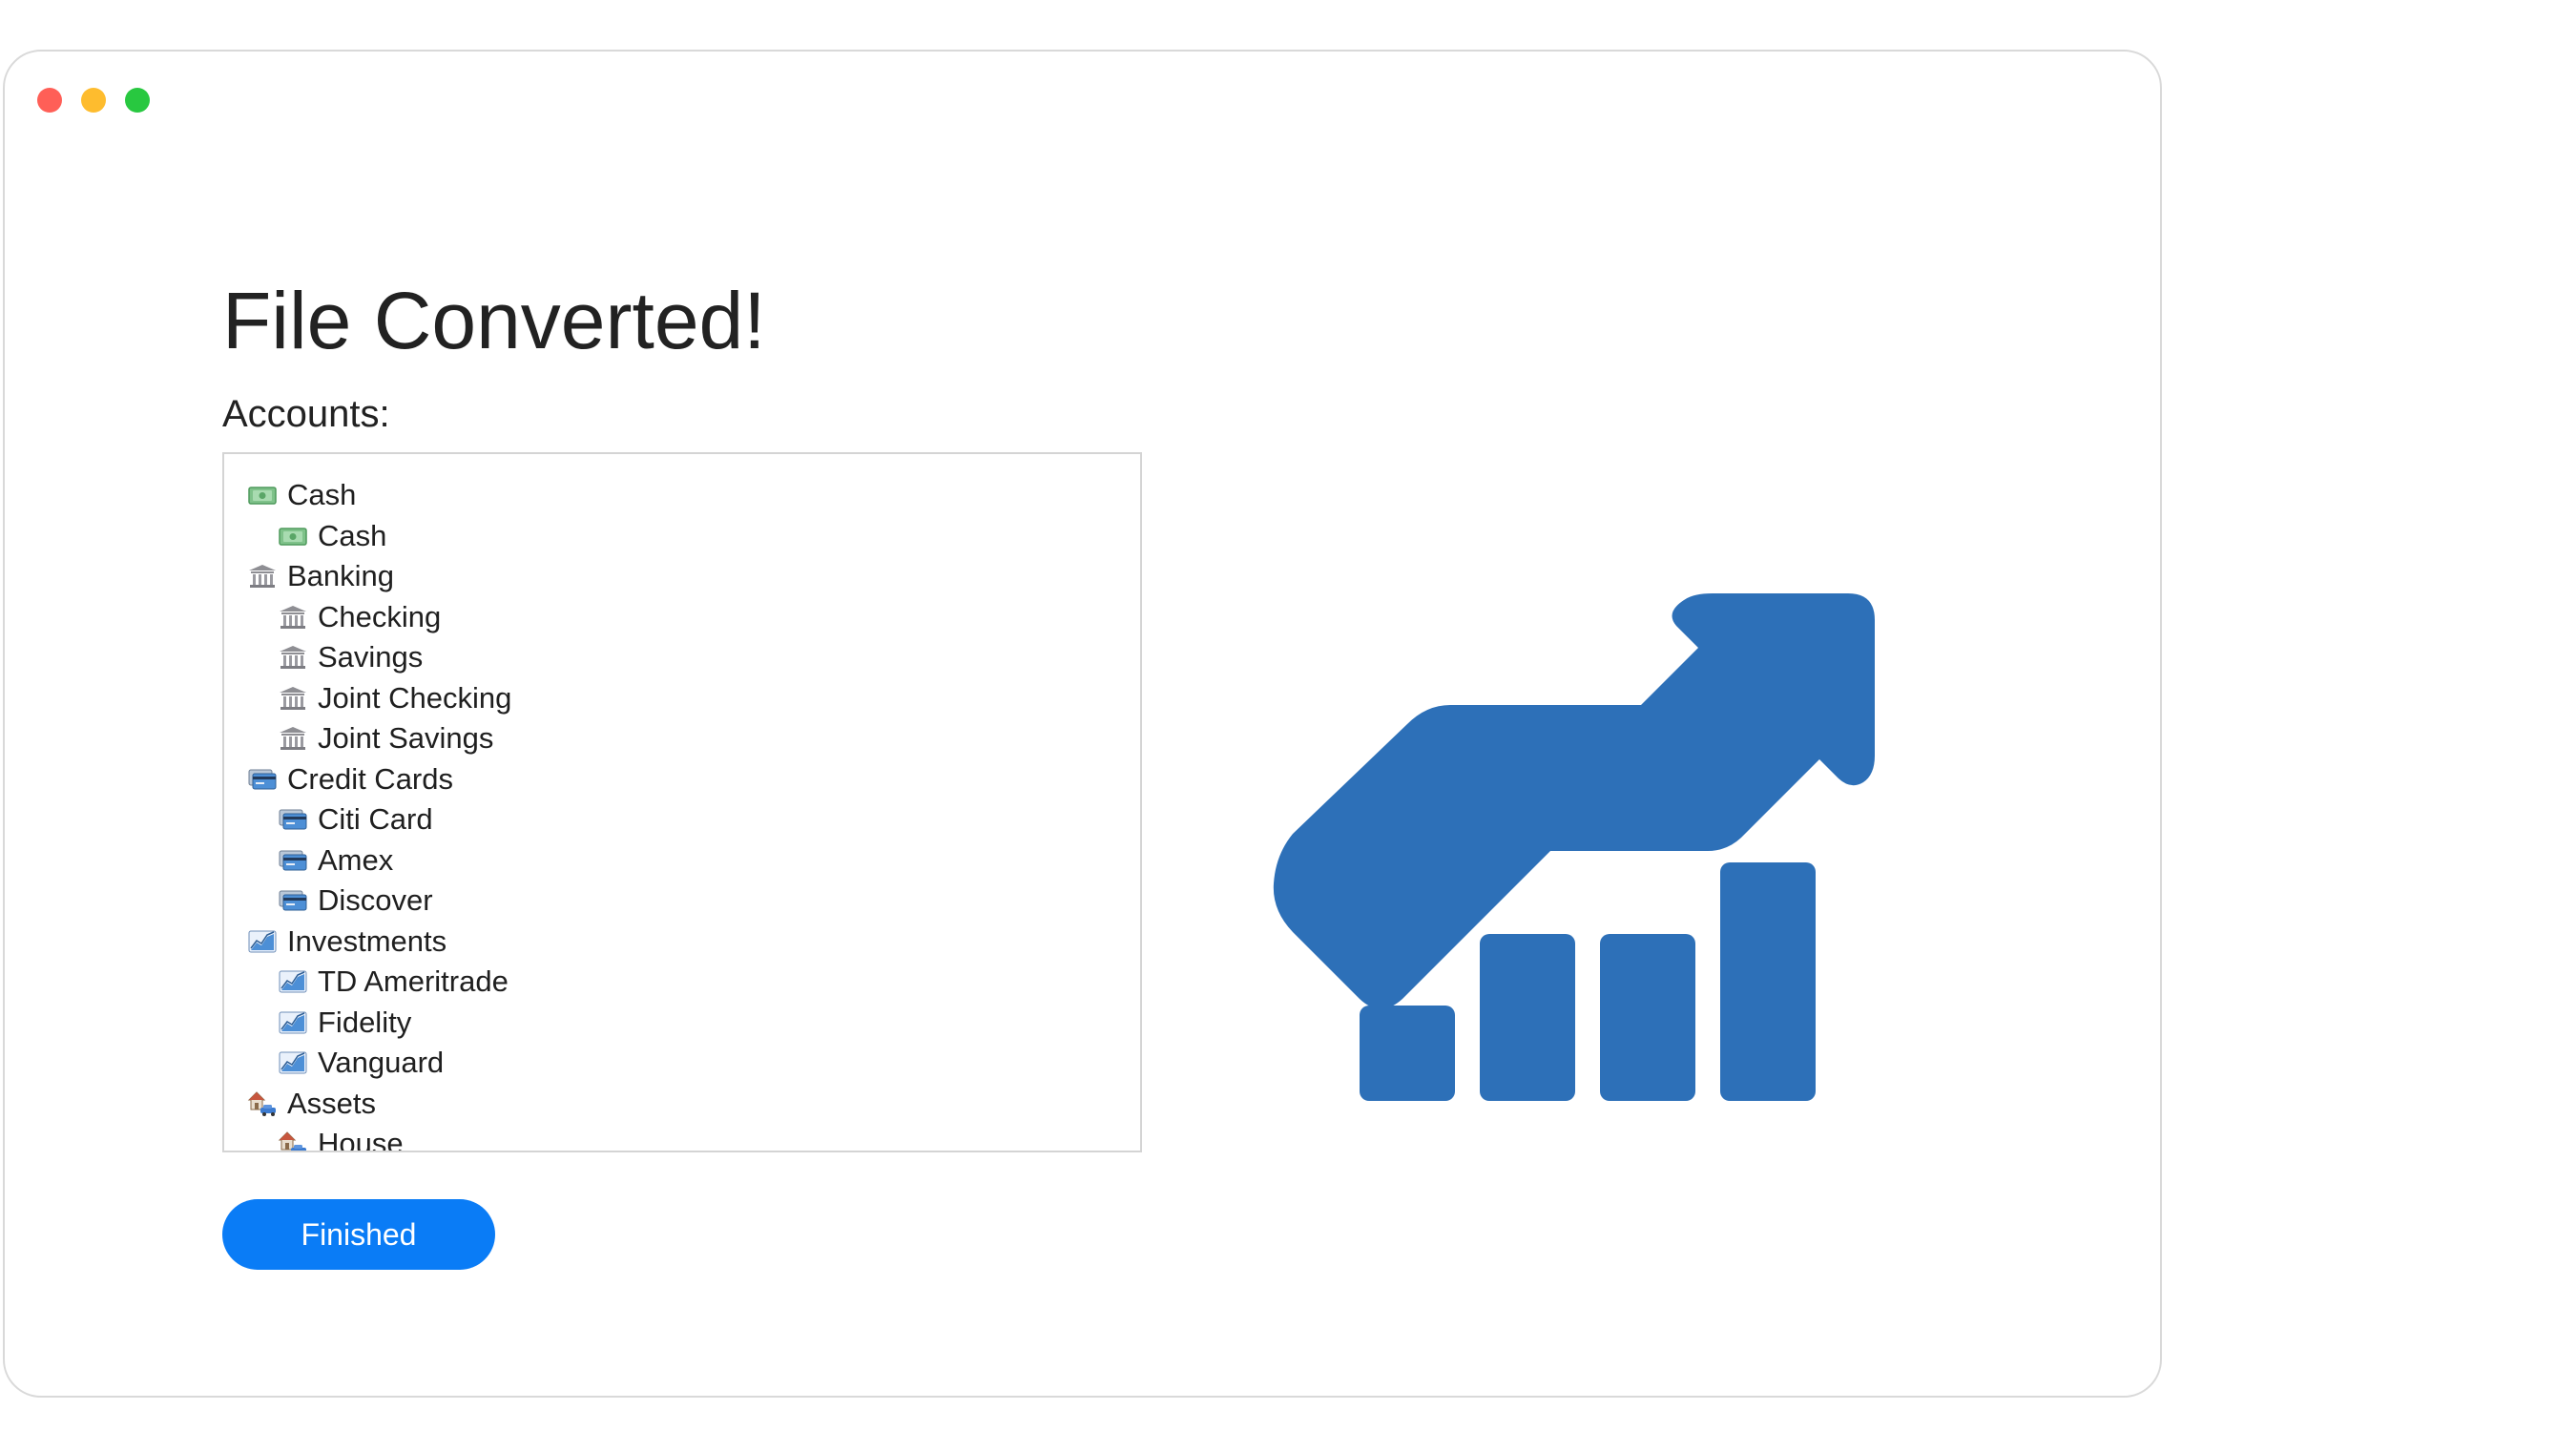 The image size is (2576, 1431). Describe the element at coordinates (381, 1063) in the screenshot. I see `account-label: Vanguard` at that location.